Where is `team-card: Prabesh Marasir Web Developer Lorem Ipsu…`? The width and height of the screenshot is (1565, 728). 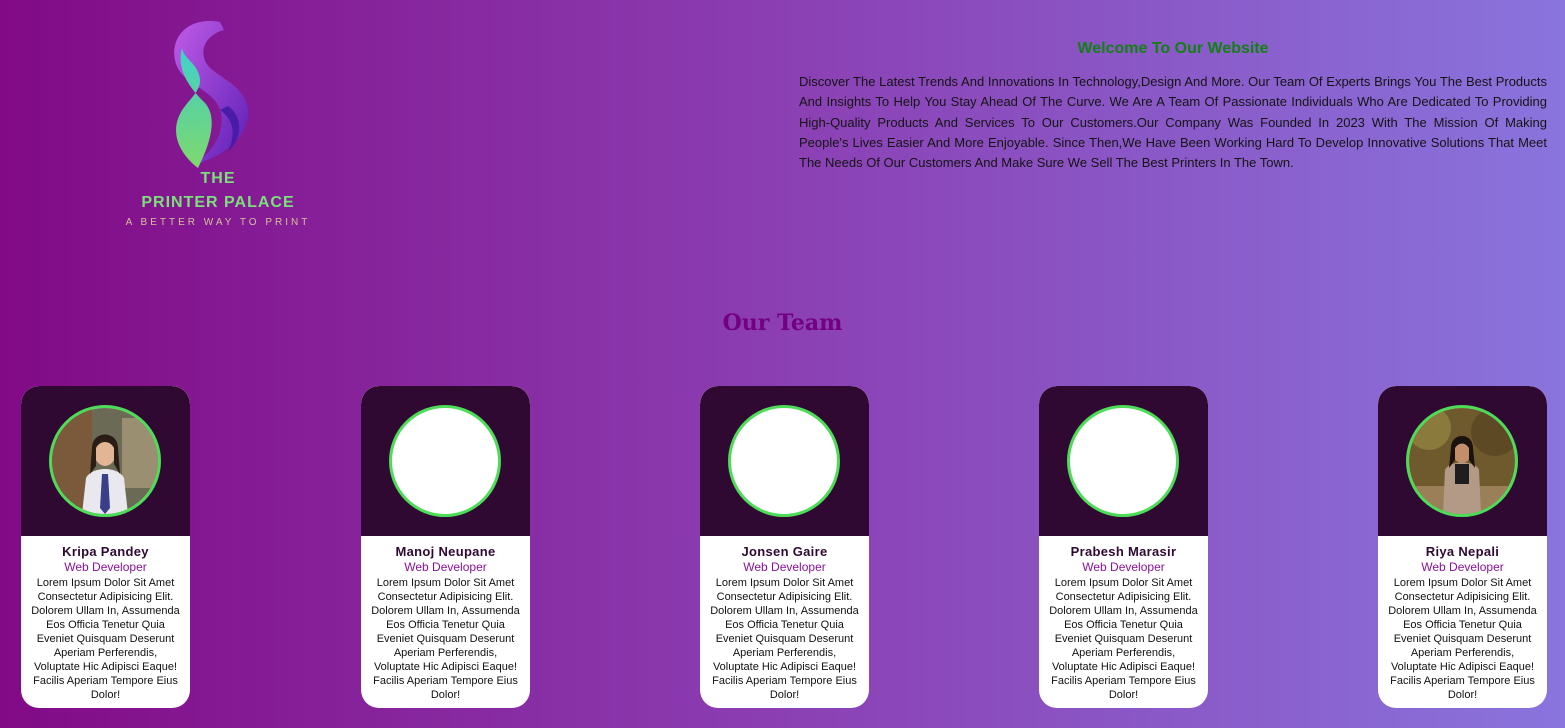 team-card: Prabesh Marasir Web Developer Lorem Ipsu… is located at coordinates (1123, 547).